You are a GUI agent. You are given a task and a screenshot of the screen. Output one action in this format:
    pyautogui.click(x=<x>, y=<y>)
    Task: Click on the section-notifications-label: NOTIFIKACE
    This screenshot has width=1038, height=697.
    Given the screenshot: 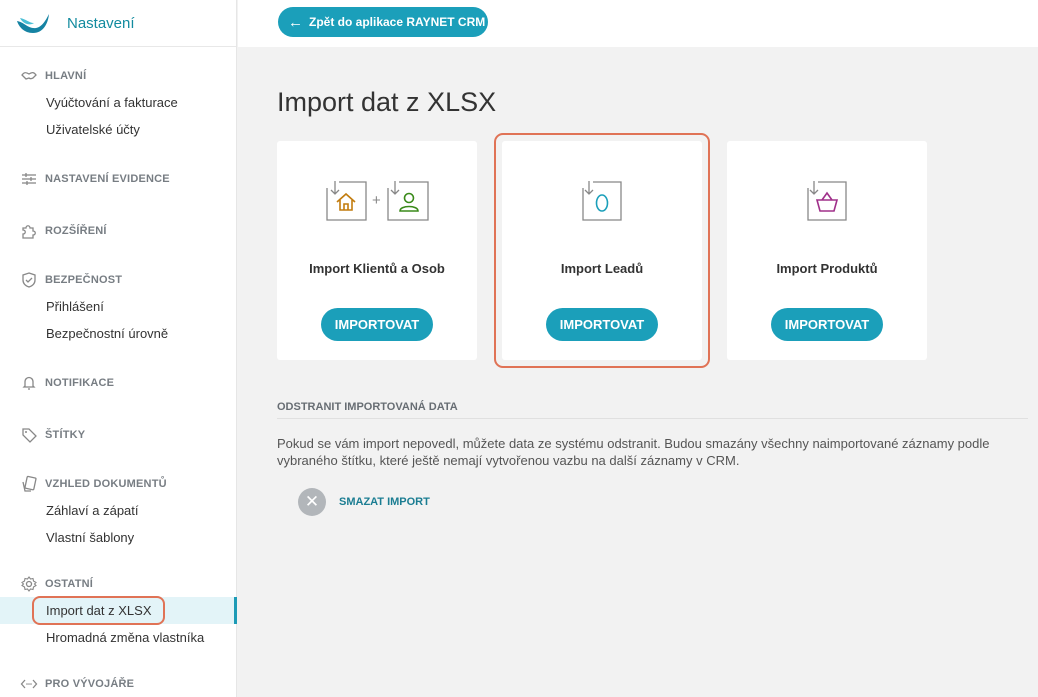 What is the action you would take?
    pyautogui.click(x=80, y=383)
    